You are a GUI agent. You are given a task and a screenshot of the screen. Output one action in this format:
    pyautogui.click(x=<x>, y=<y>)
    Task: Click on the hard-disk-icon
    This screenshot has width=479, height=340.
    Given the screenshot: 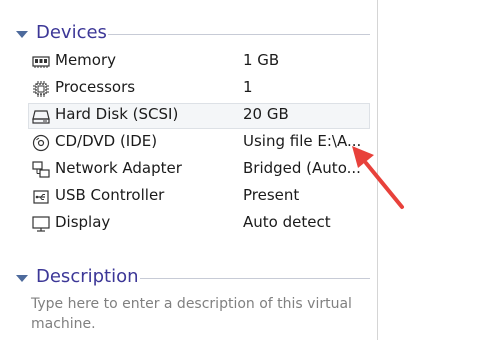 What is the action you would take?
    pyautogui.click(x=41, y=117)
    